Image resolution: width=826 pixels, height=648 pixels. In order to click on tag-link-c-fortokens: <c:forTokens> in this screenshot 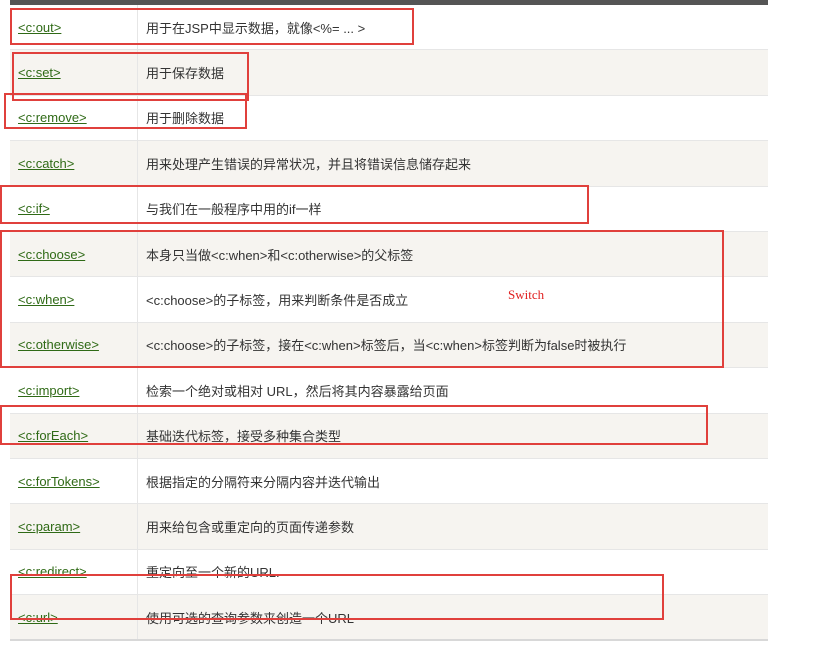, I will do `click(59, 481)`.